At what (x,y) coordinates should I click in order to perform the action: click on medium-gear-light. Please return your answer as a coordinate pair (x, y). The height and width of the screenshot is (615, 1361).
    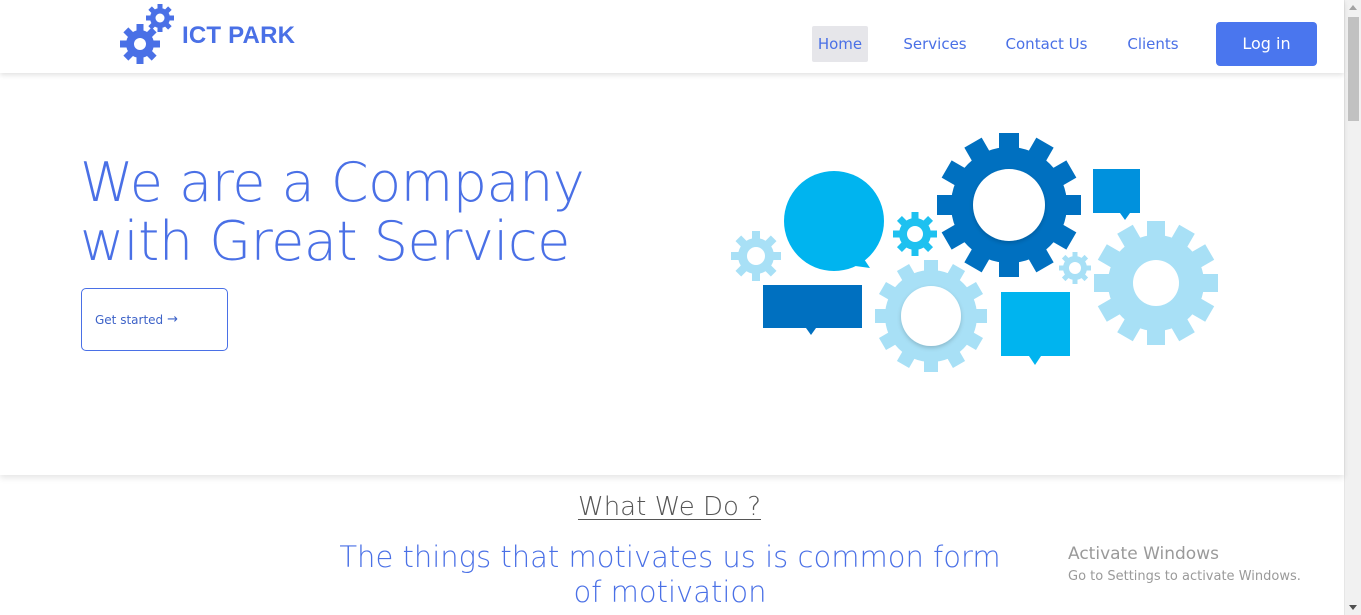
    Looking at the image, I should click on (931, 316).